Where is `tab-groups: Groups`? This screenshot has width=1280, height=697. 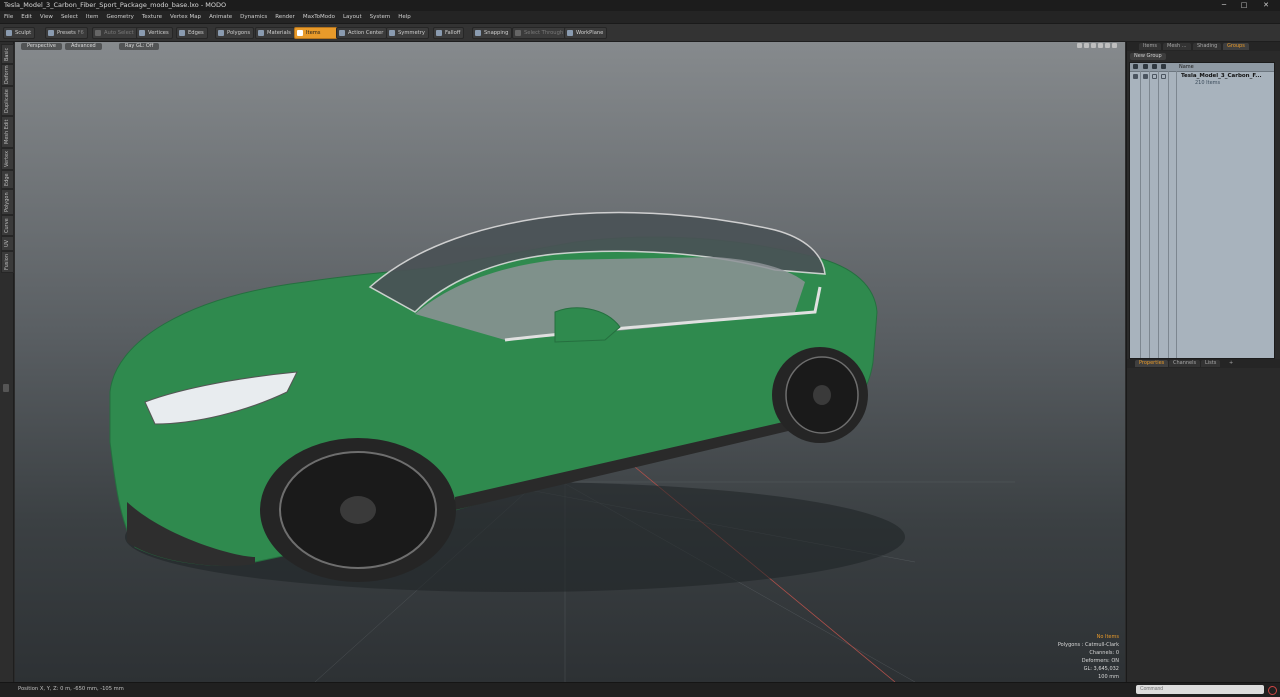 tab-groups: Groups is located at coordinates (1236, 46).